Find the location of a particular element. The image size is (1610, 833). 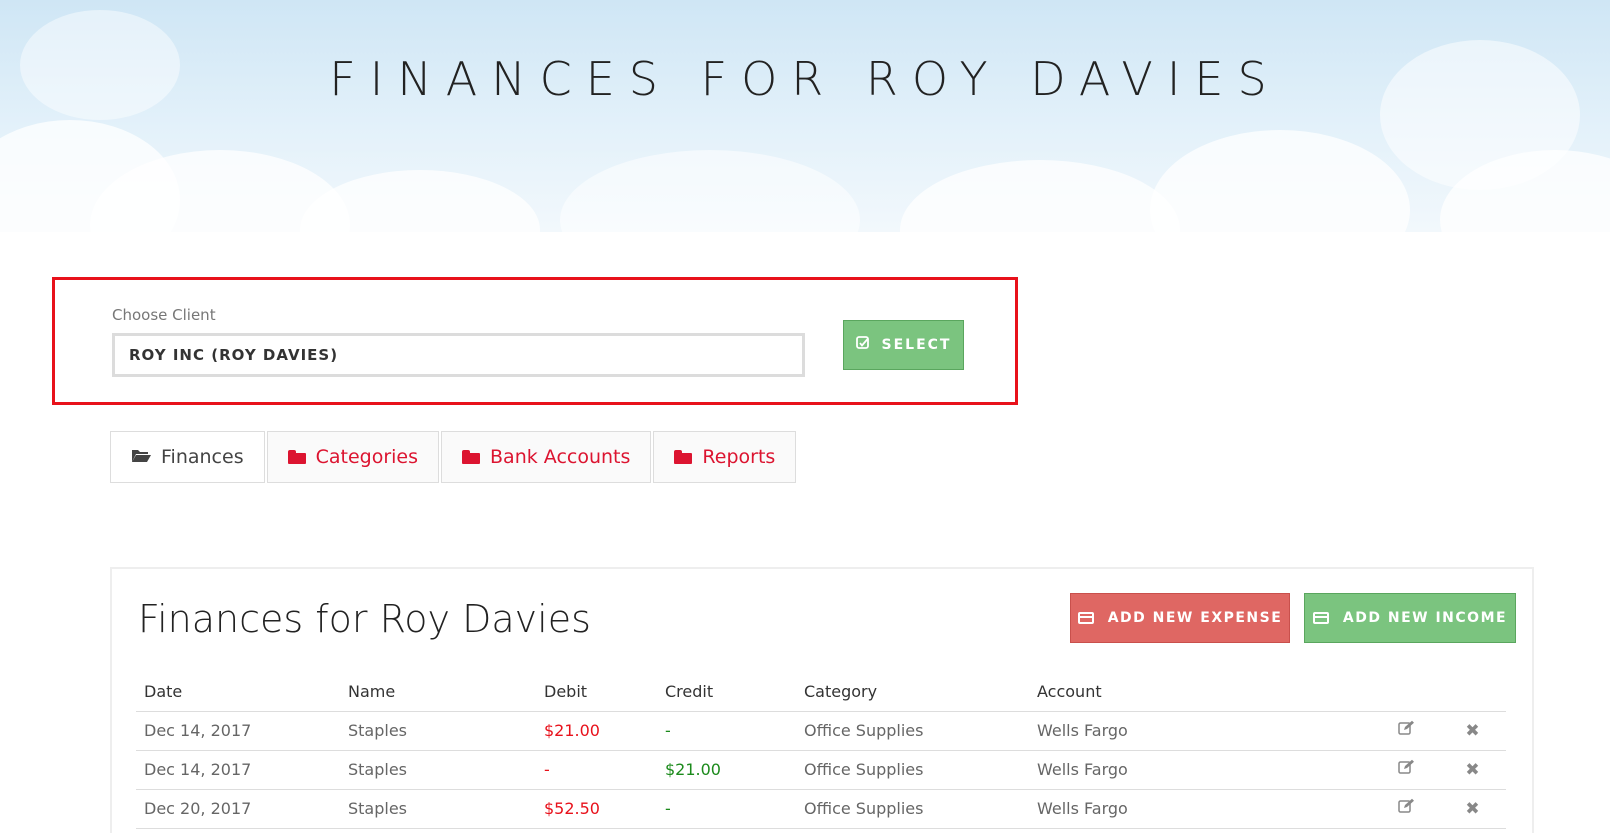

column-header-debit: Debit is located at coordinates (596, 692).